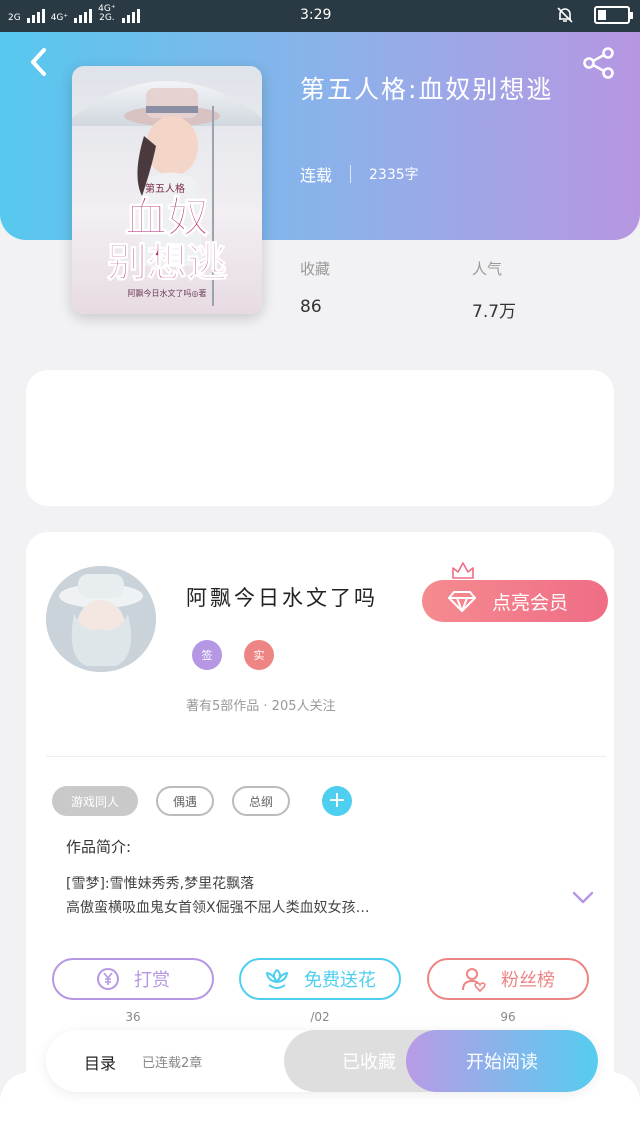  What do you see at coordinates (463, 570) in the screenshot?
I see `crown-icon` at bounding box center [463, 570].